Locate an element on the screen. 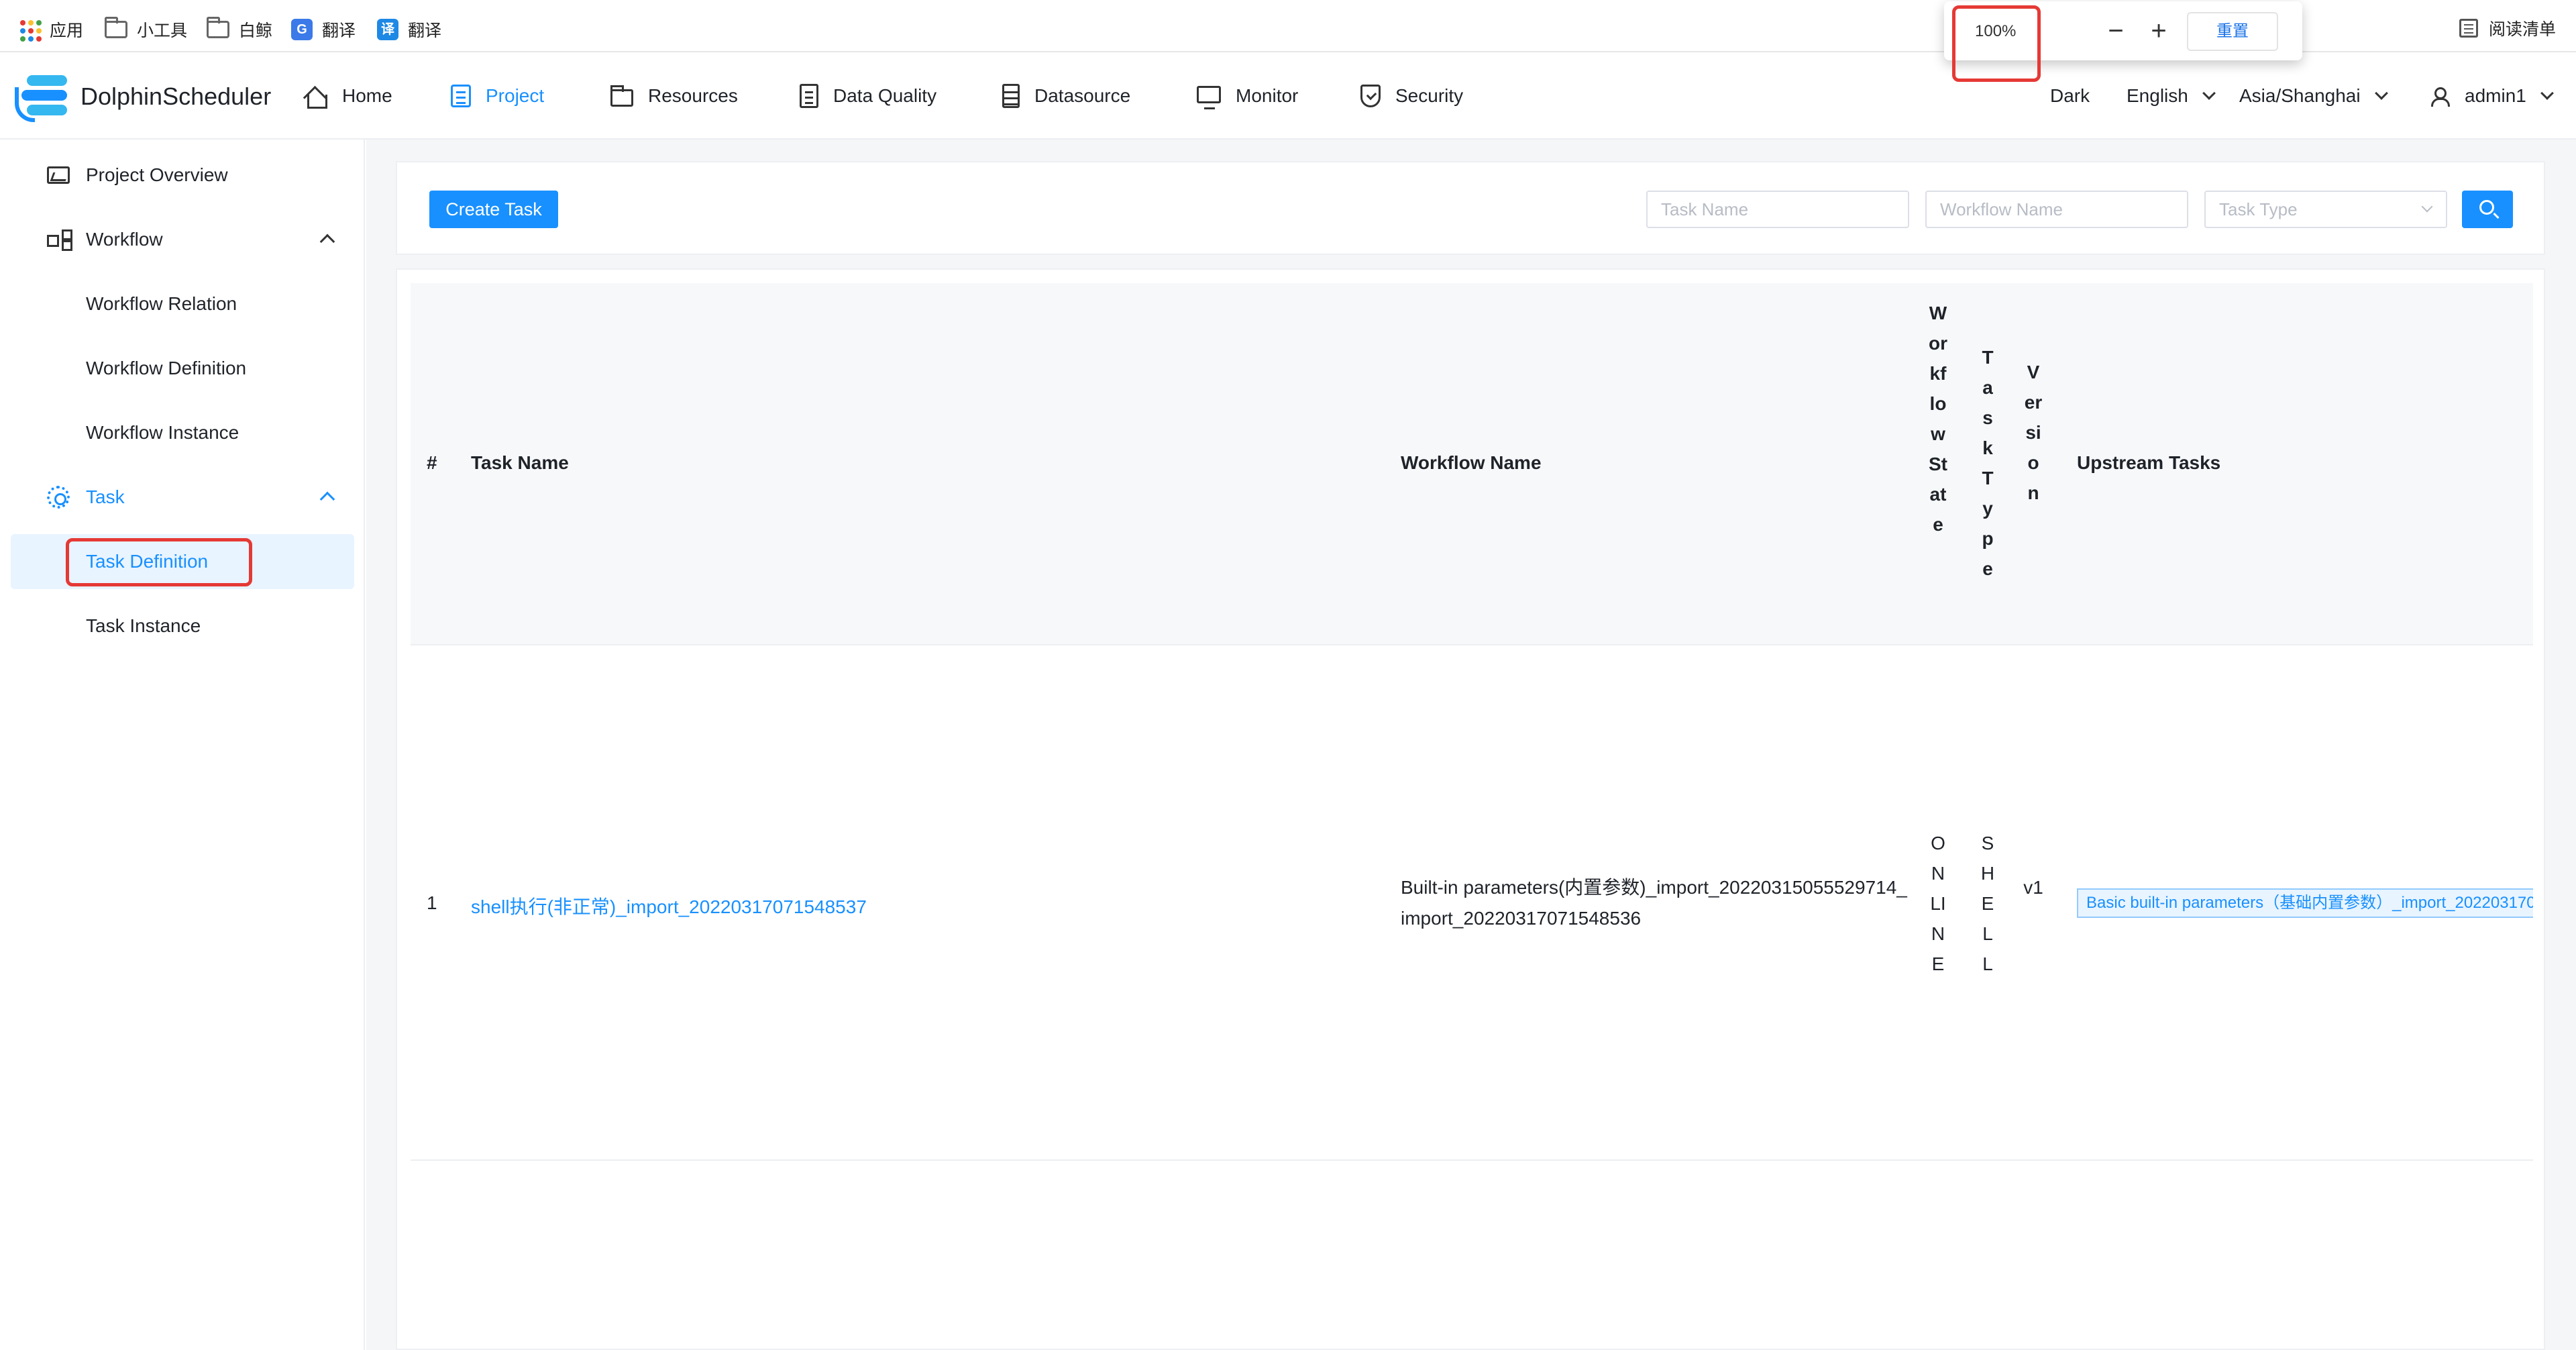  bookmark-translate-google: G 翻译 is located at coordinates (323, 29).